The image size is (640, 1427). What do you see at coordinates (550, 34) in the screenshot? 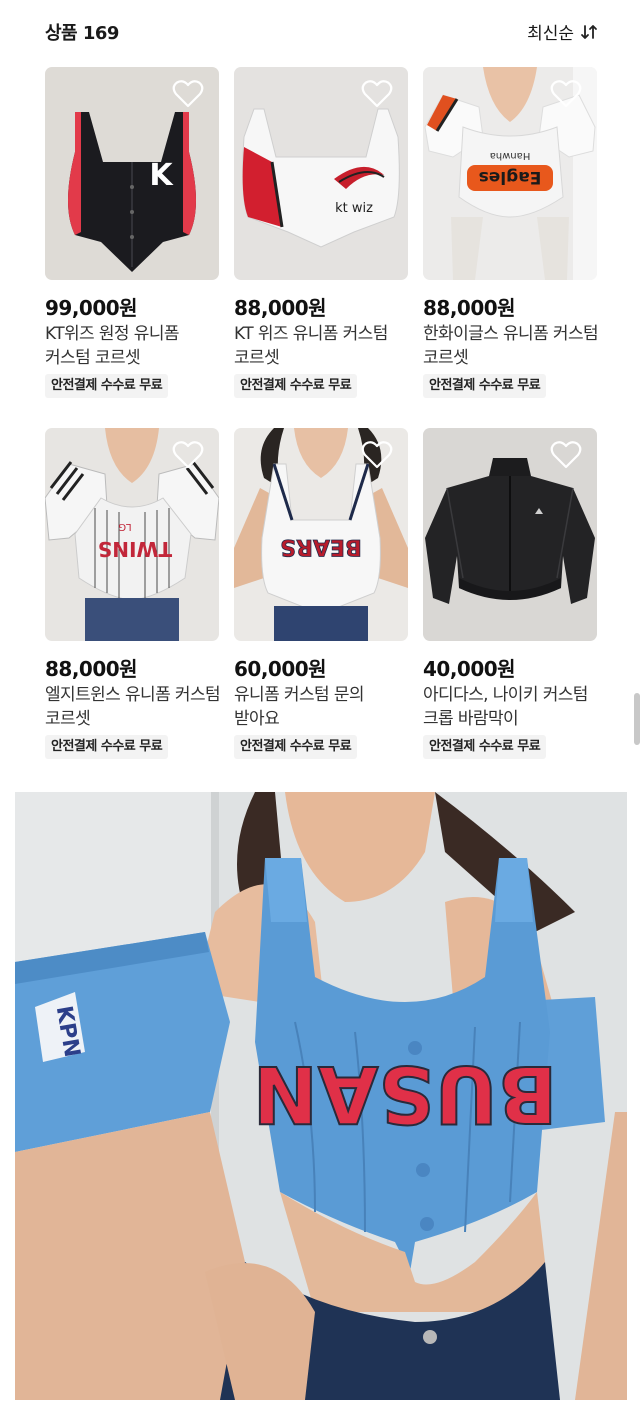
I see `sort-label: 최신순` at bounding box center [550, 34].